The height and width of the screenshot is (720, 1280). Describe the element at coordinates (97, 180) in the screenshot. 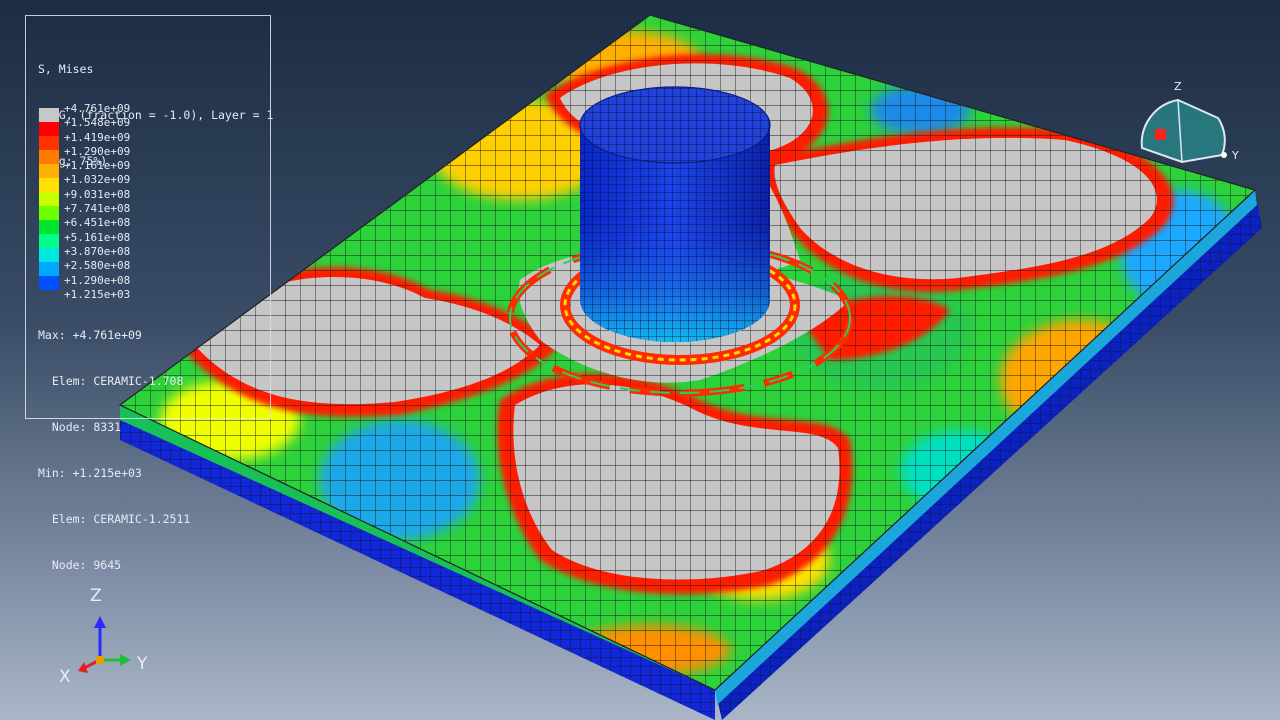

I see `legend-value: +1.032e+09` at that location.